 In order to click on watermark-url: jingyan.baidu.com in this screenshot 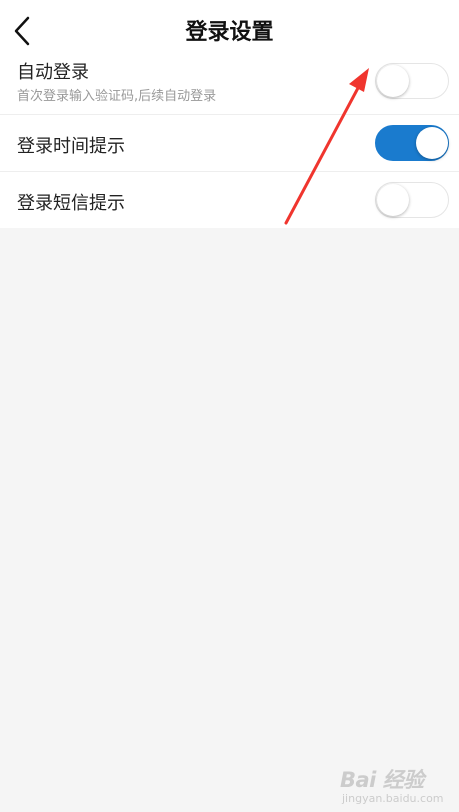, I will do `click(393, 798)`.